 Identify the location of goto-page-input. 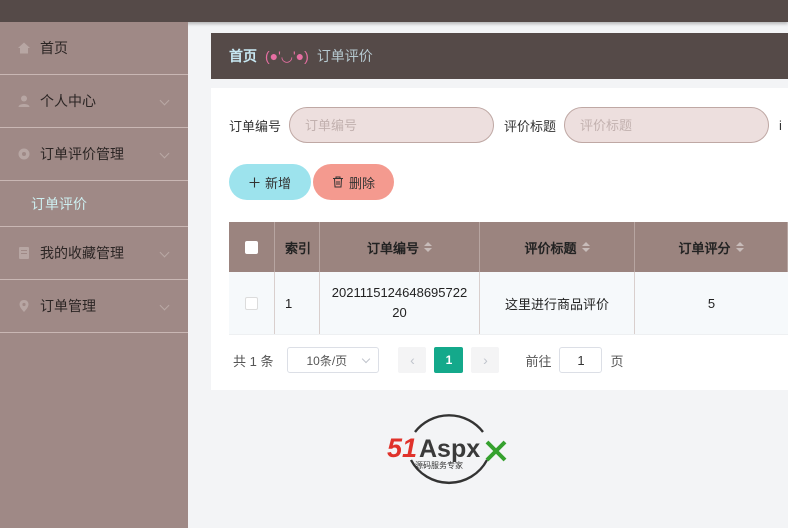
(581, 360).